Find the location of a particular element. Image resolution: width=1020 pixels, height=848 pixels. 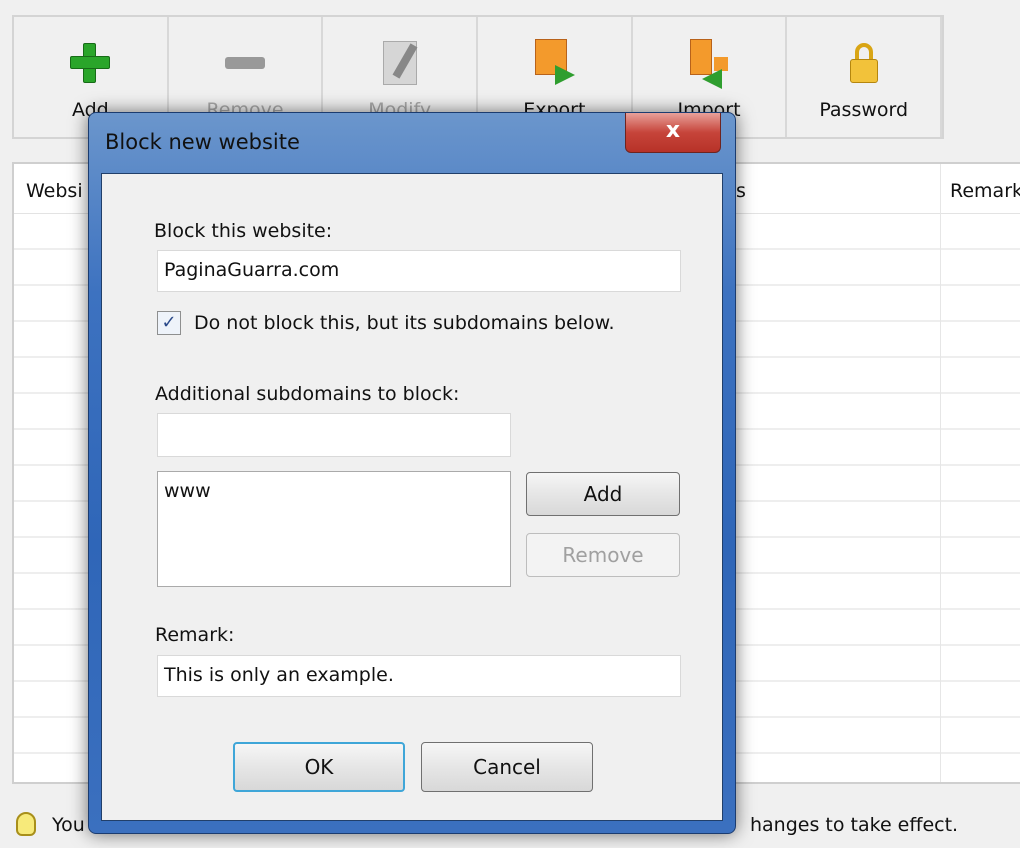

block-website-label: Block this website: is located at coordinates (243, 231).